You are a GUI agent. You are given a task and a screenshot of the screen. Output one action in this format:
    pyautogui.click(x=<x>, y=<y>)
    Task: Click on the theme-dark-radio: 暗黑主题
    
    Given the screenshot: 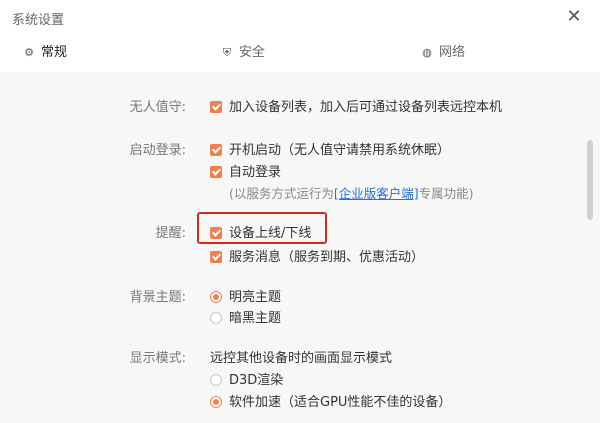 What is the action you would take?
    pyautogui.click(x=245, y=316)
    